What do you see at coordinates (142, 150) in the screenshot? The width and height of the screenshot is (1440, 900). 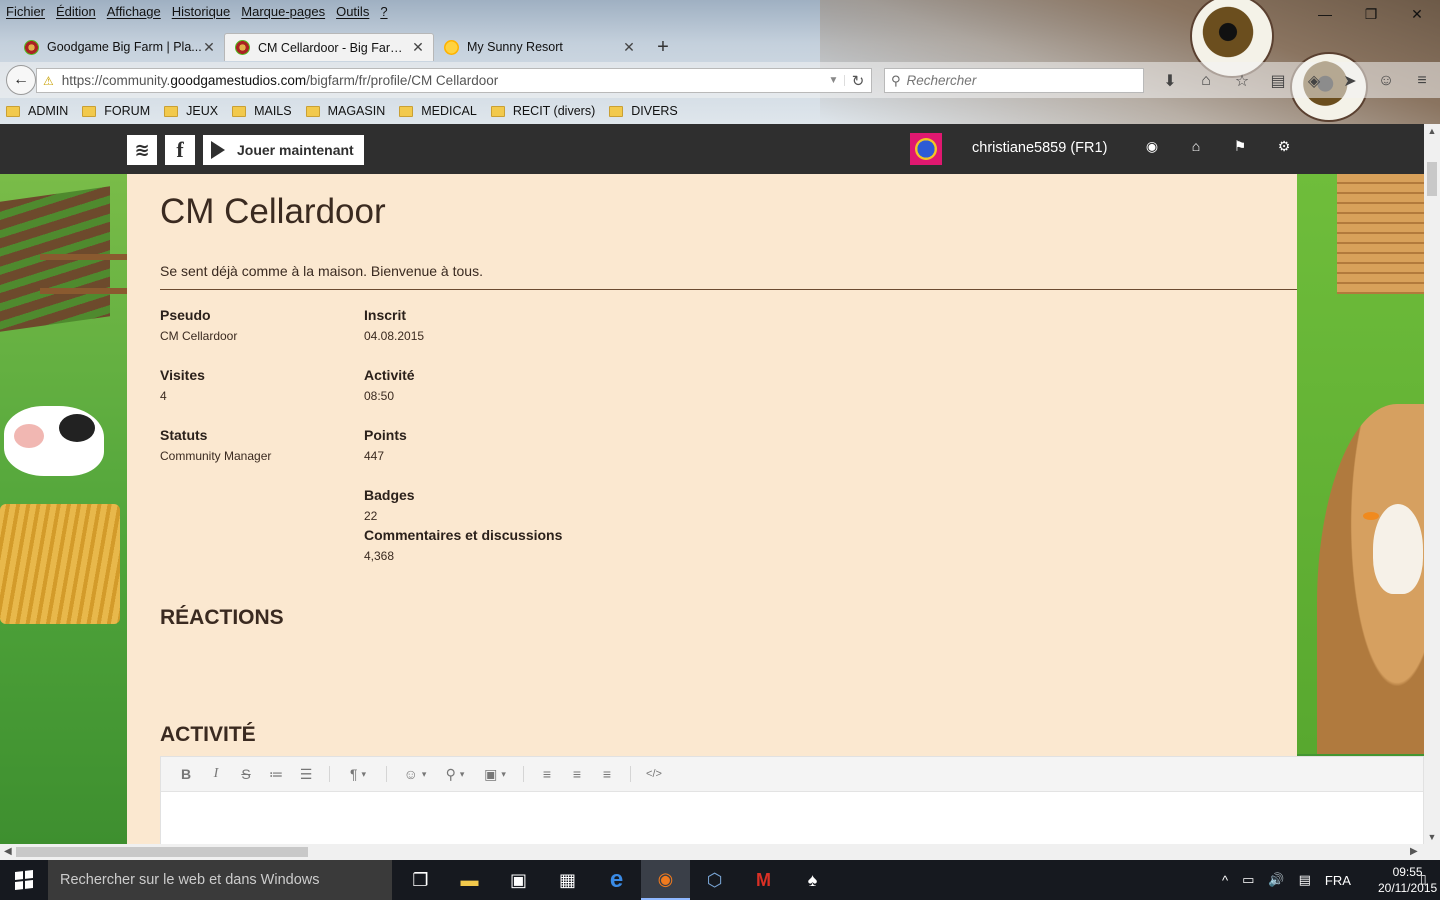 I see `goodgame-logo-icon: ≋` at bounding box center [142, 150].